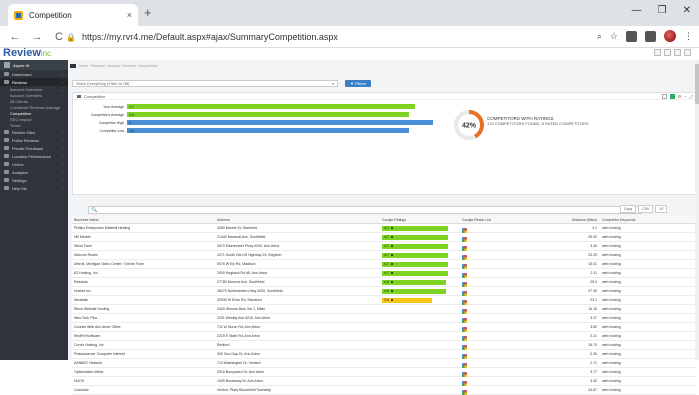  I want to click on minimize-button: —, so click(637, 10).